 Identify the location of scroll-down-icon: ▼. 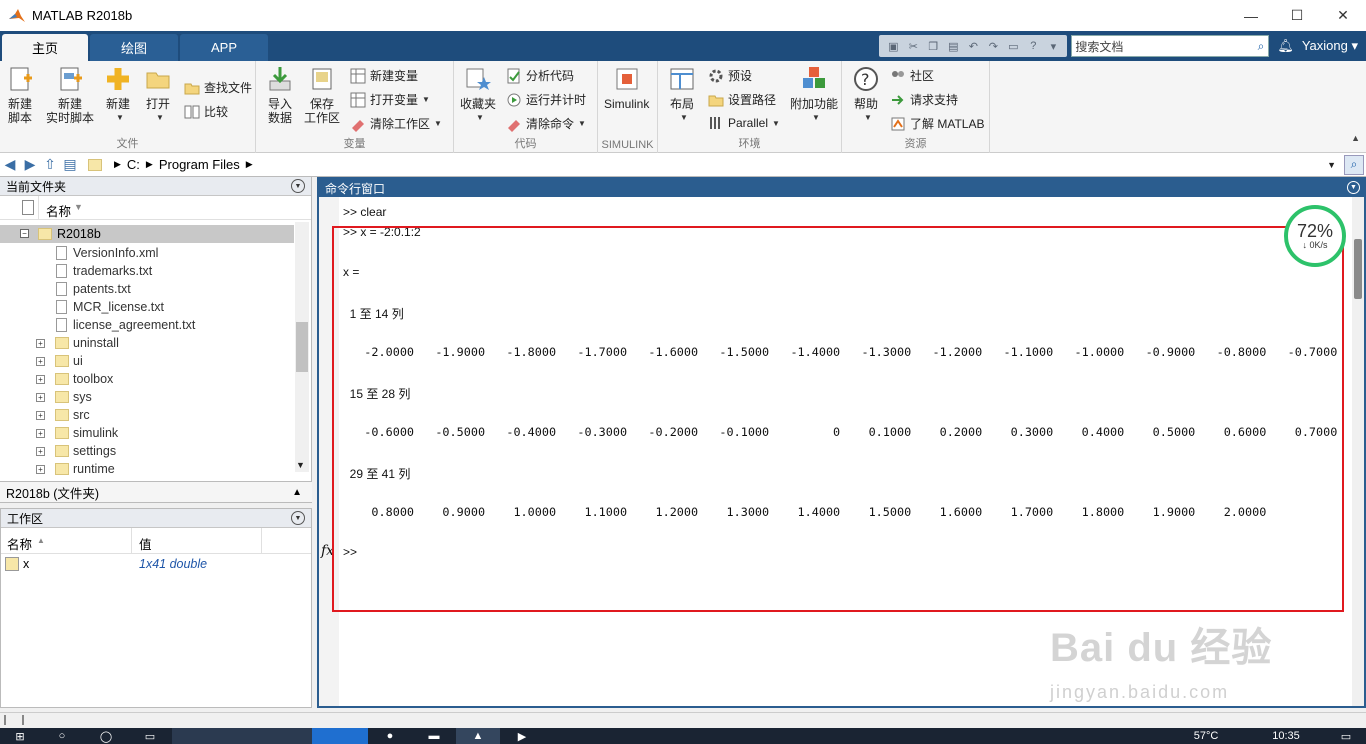
(300, 465).